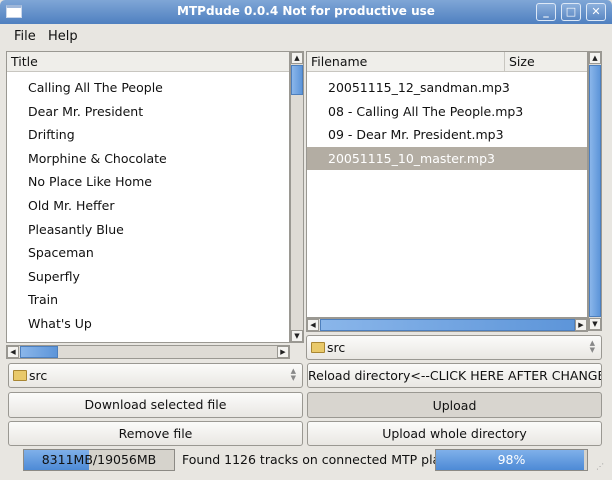  I want to click on column-header-size: Size, so click(546, 62).